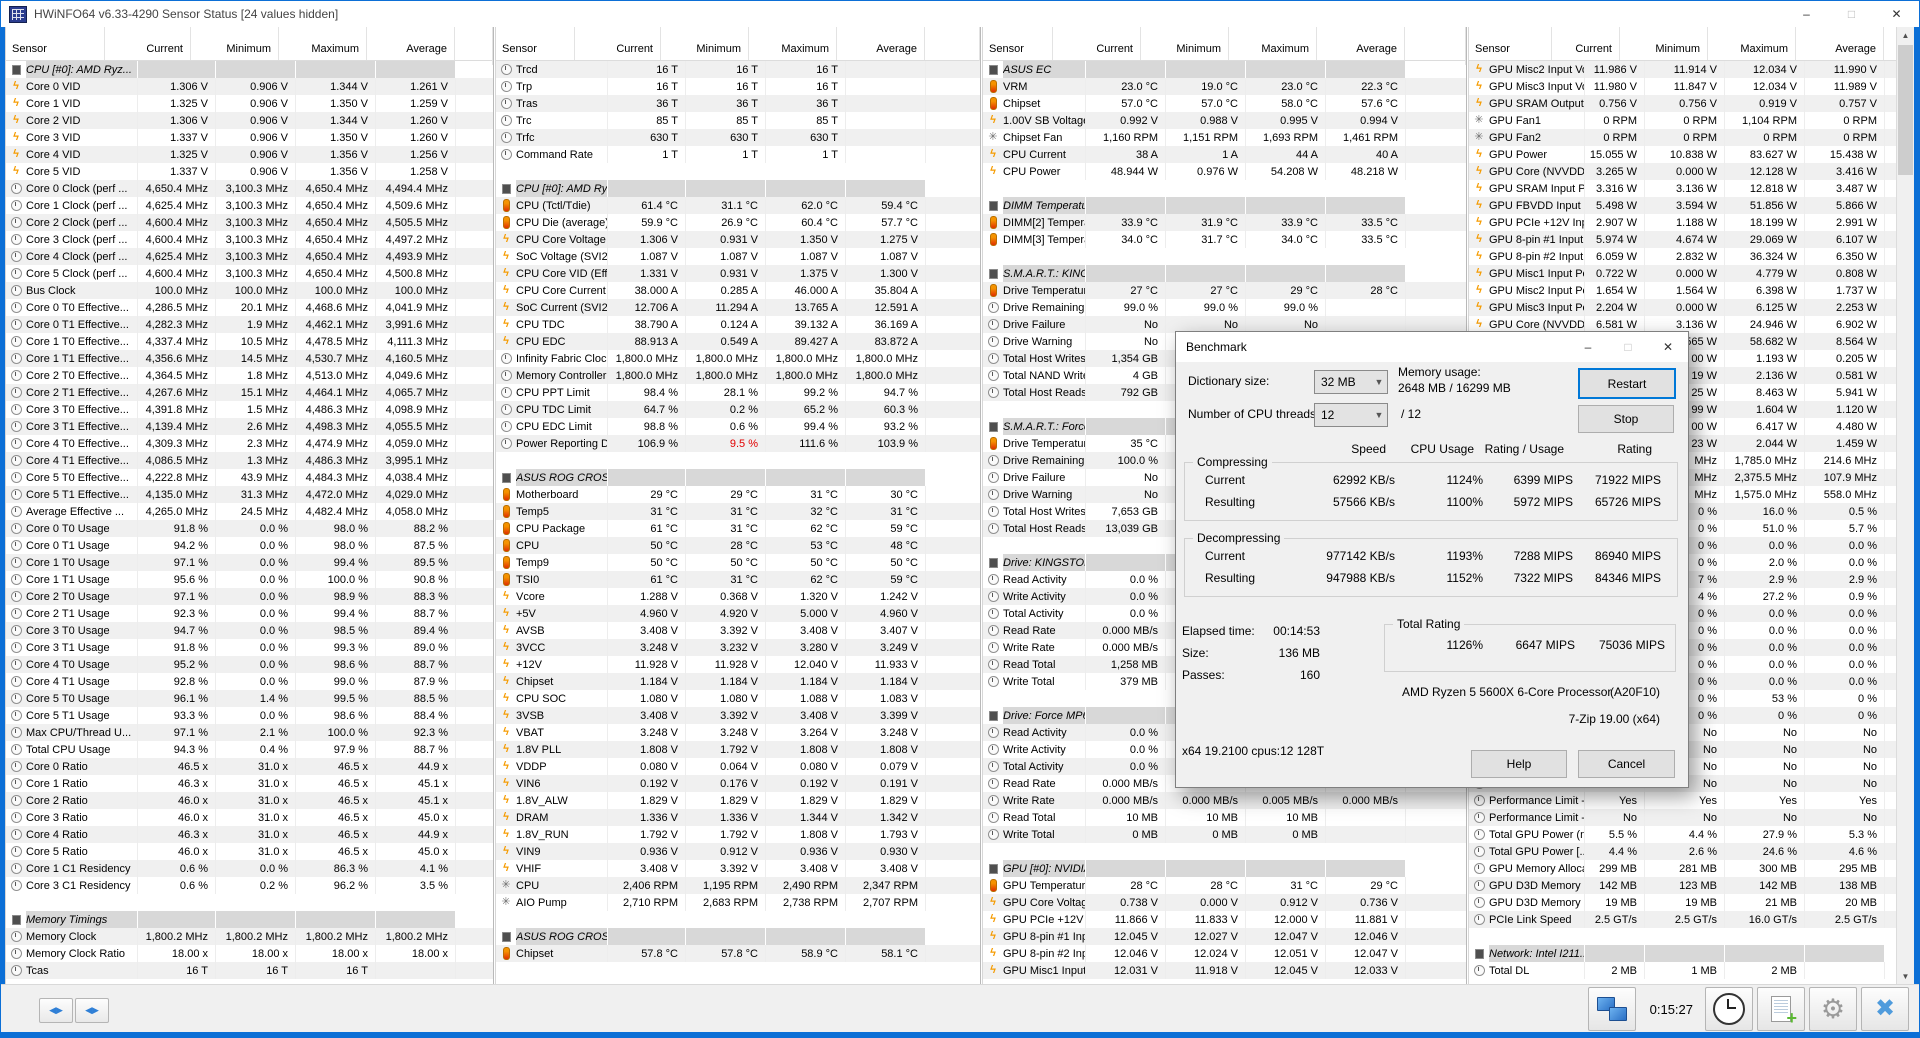 This screenshot has width=1920, height=1038. What do you see at coordinates (1224, 86) in the screenshot?
I see `sensor-row: VRM 23.0 °C 19.0 °C 23.0 °C 22.3 °C` at bounding box center [1224, 86].